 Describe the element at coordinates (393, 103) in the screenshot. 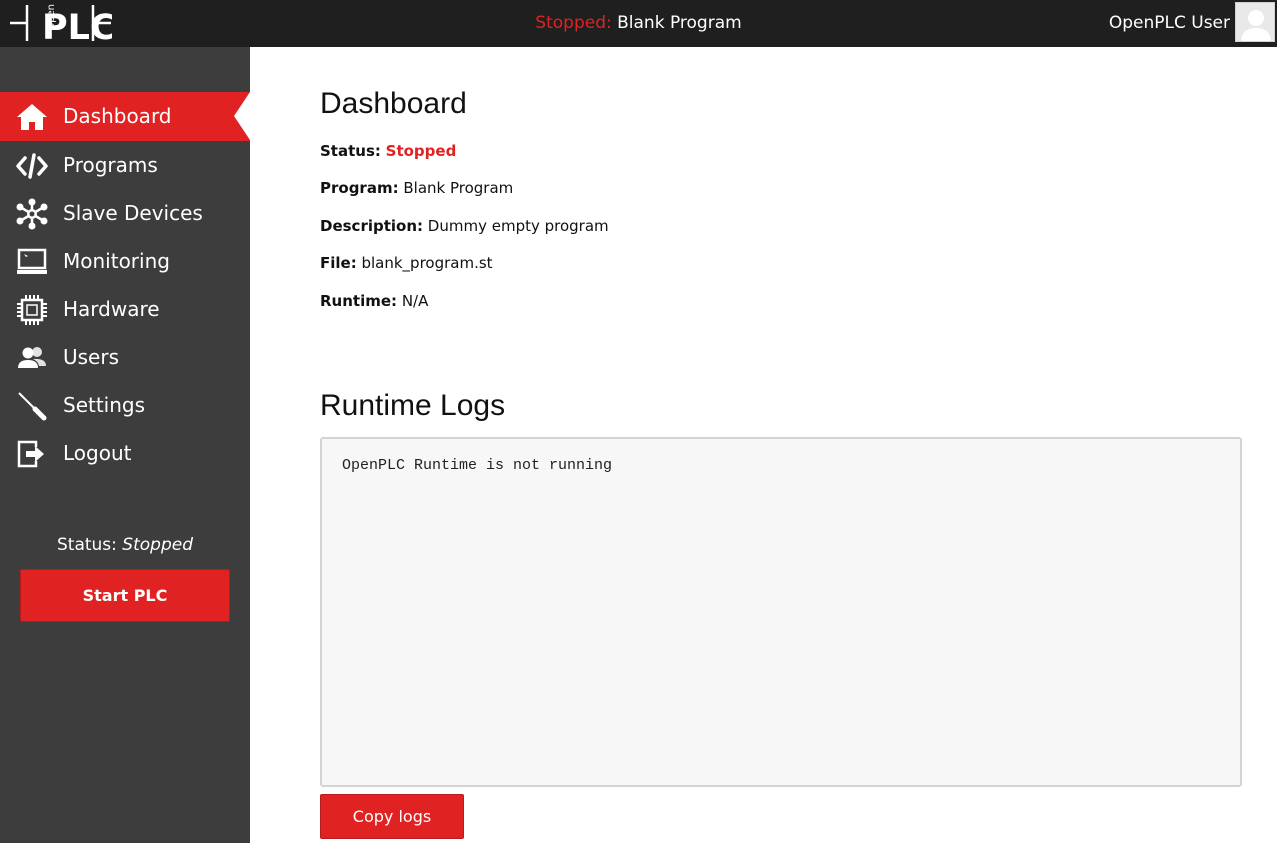

I see `page-title: Dashboard` at that location.